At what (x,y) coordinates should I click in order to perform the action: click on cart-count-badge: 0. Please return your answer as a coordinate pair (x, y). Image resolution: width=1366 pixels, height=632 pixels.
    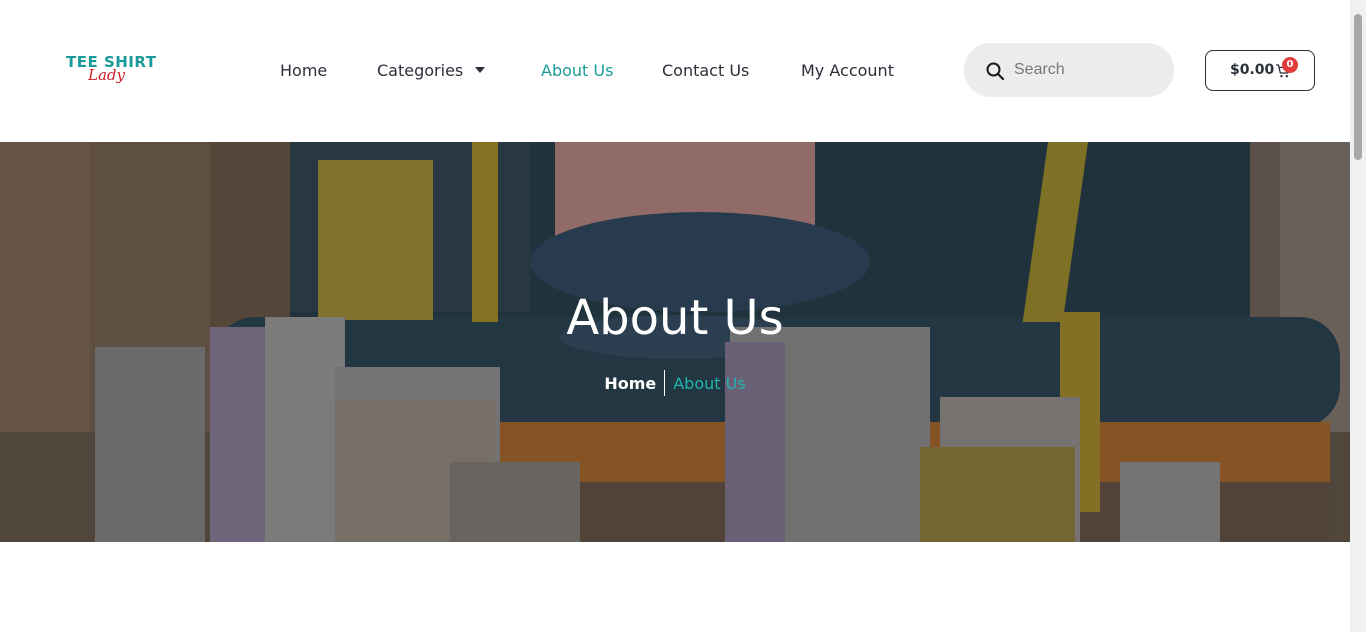
    Looking at the image, I should click on (1290, 65).